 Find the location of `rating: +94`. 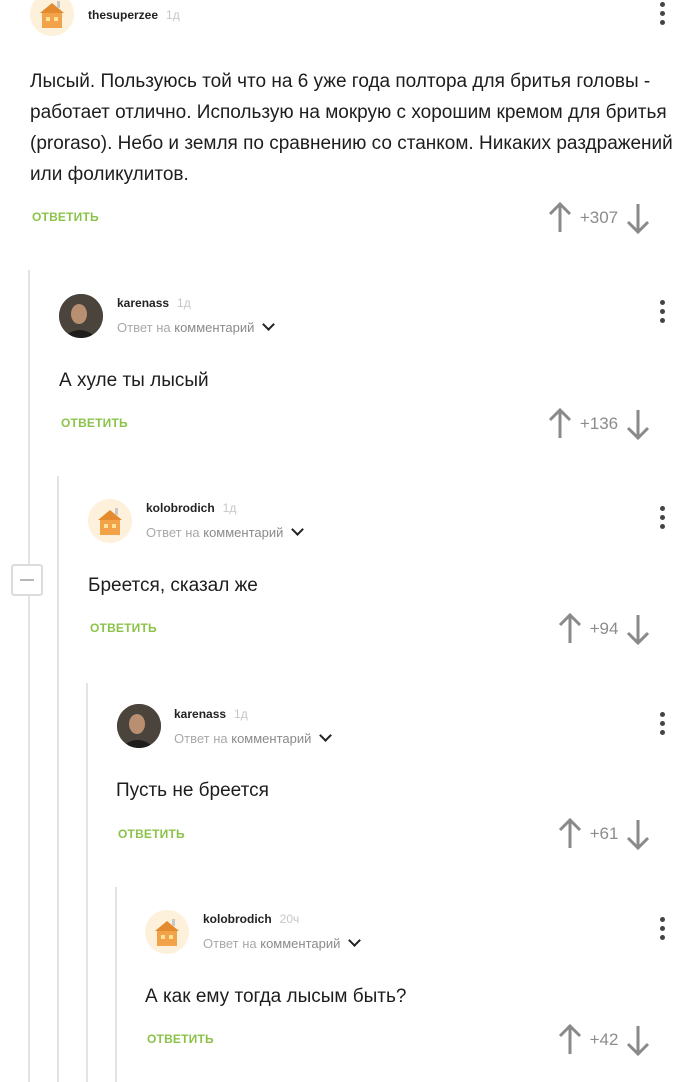

rating: +94 is located at coordinates (604, 628).